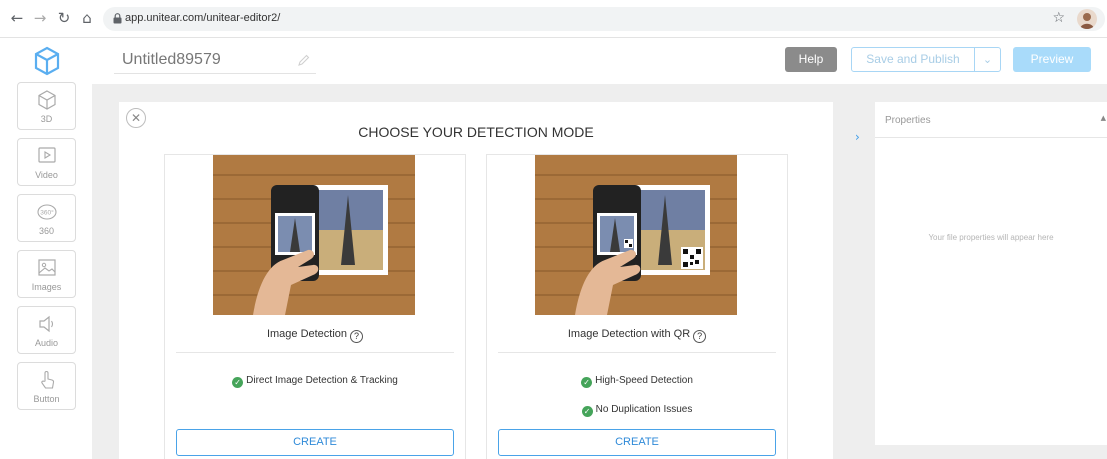 This screenshot has height=459, width=1107. Describe the element at coordinates (637, 442) in the screenshot. I see `create-image-detection-qr-button: CREATE` at that location.